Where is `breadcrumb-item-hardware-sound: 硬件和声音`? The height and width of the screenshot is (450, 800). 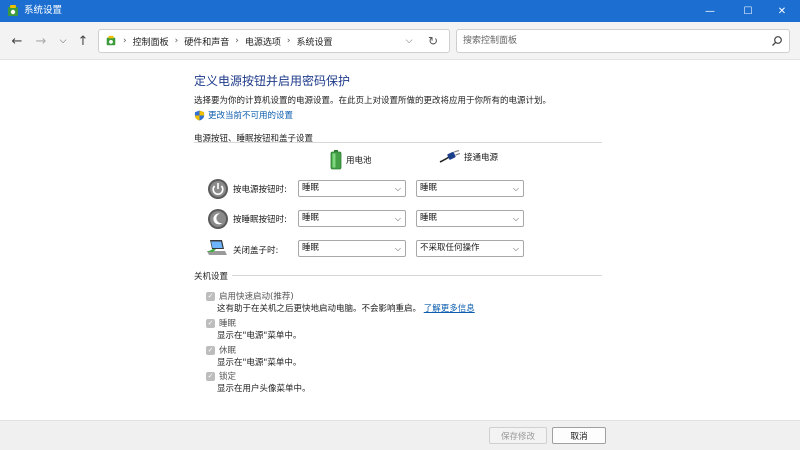
breadcrumb-item-hardware-sound: 硬件和声音 is located at coordinates (206, 41).